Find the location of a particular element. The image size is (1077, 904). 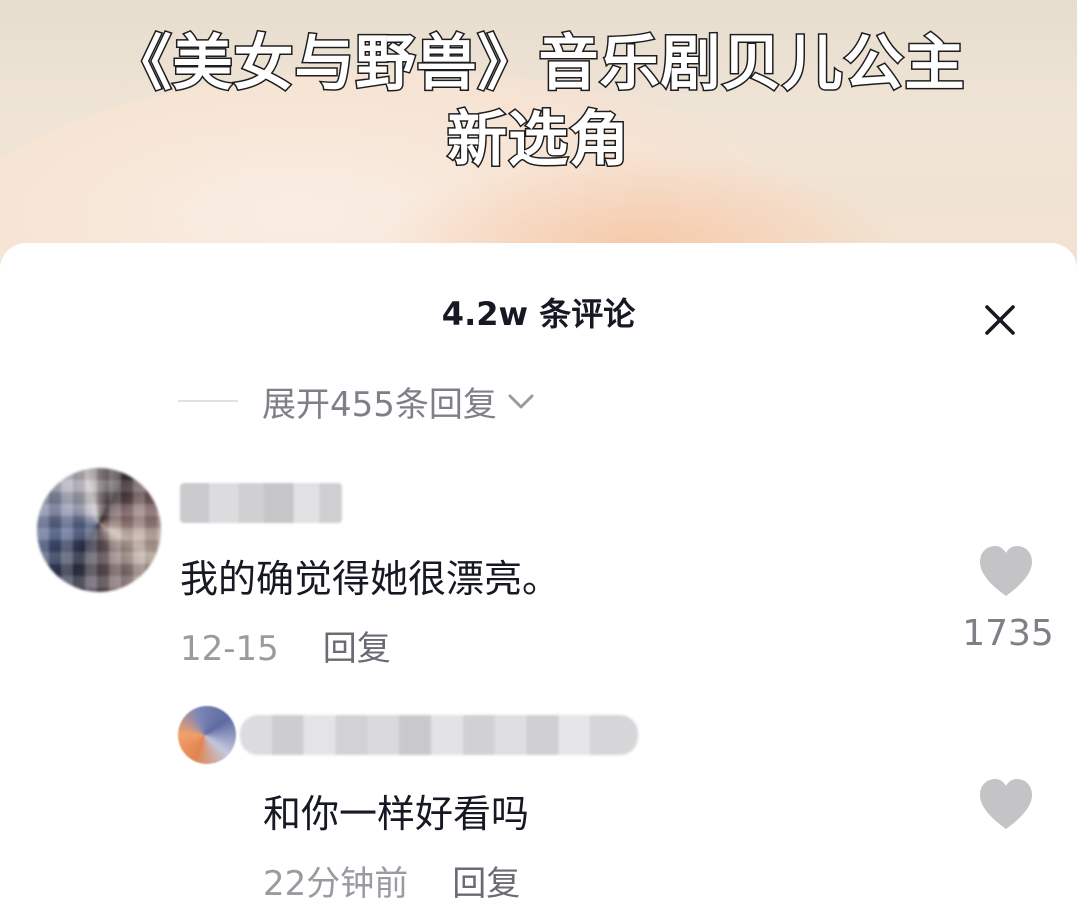

video-title-line-2: 新选角 is located at coordinates (538, 140).